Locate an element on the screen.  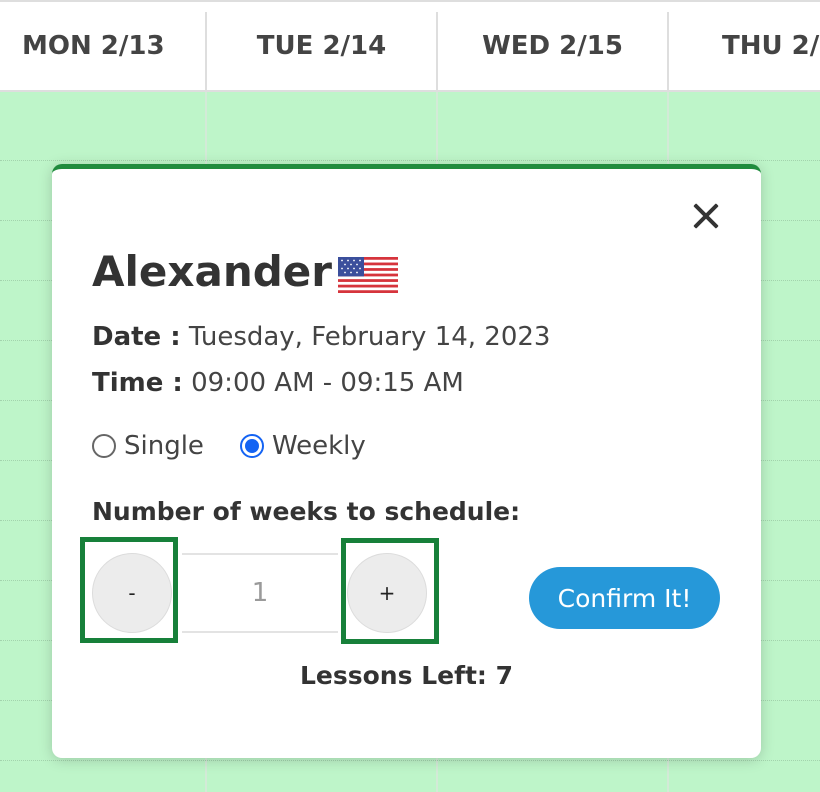
day-header-tue: TUE 2/14 is located at coordinates (321, 46).